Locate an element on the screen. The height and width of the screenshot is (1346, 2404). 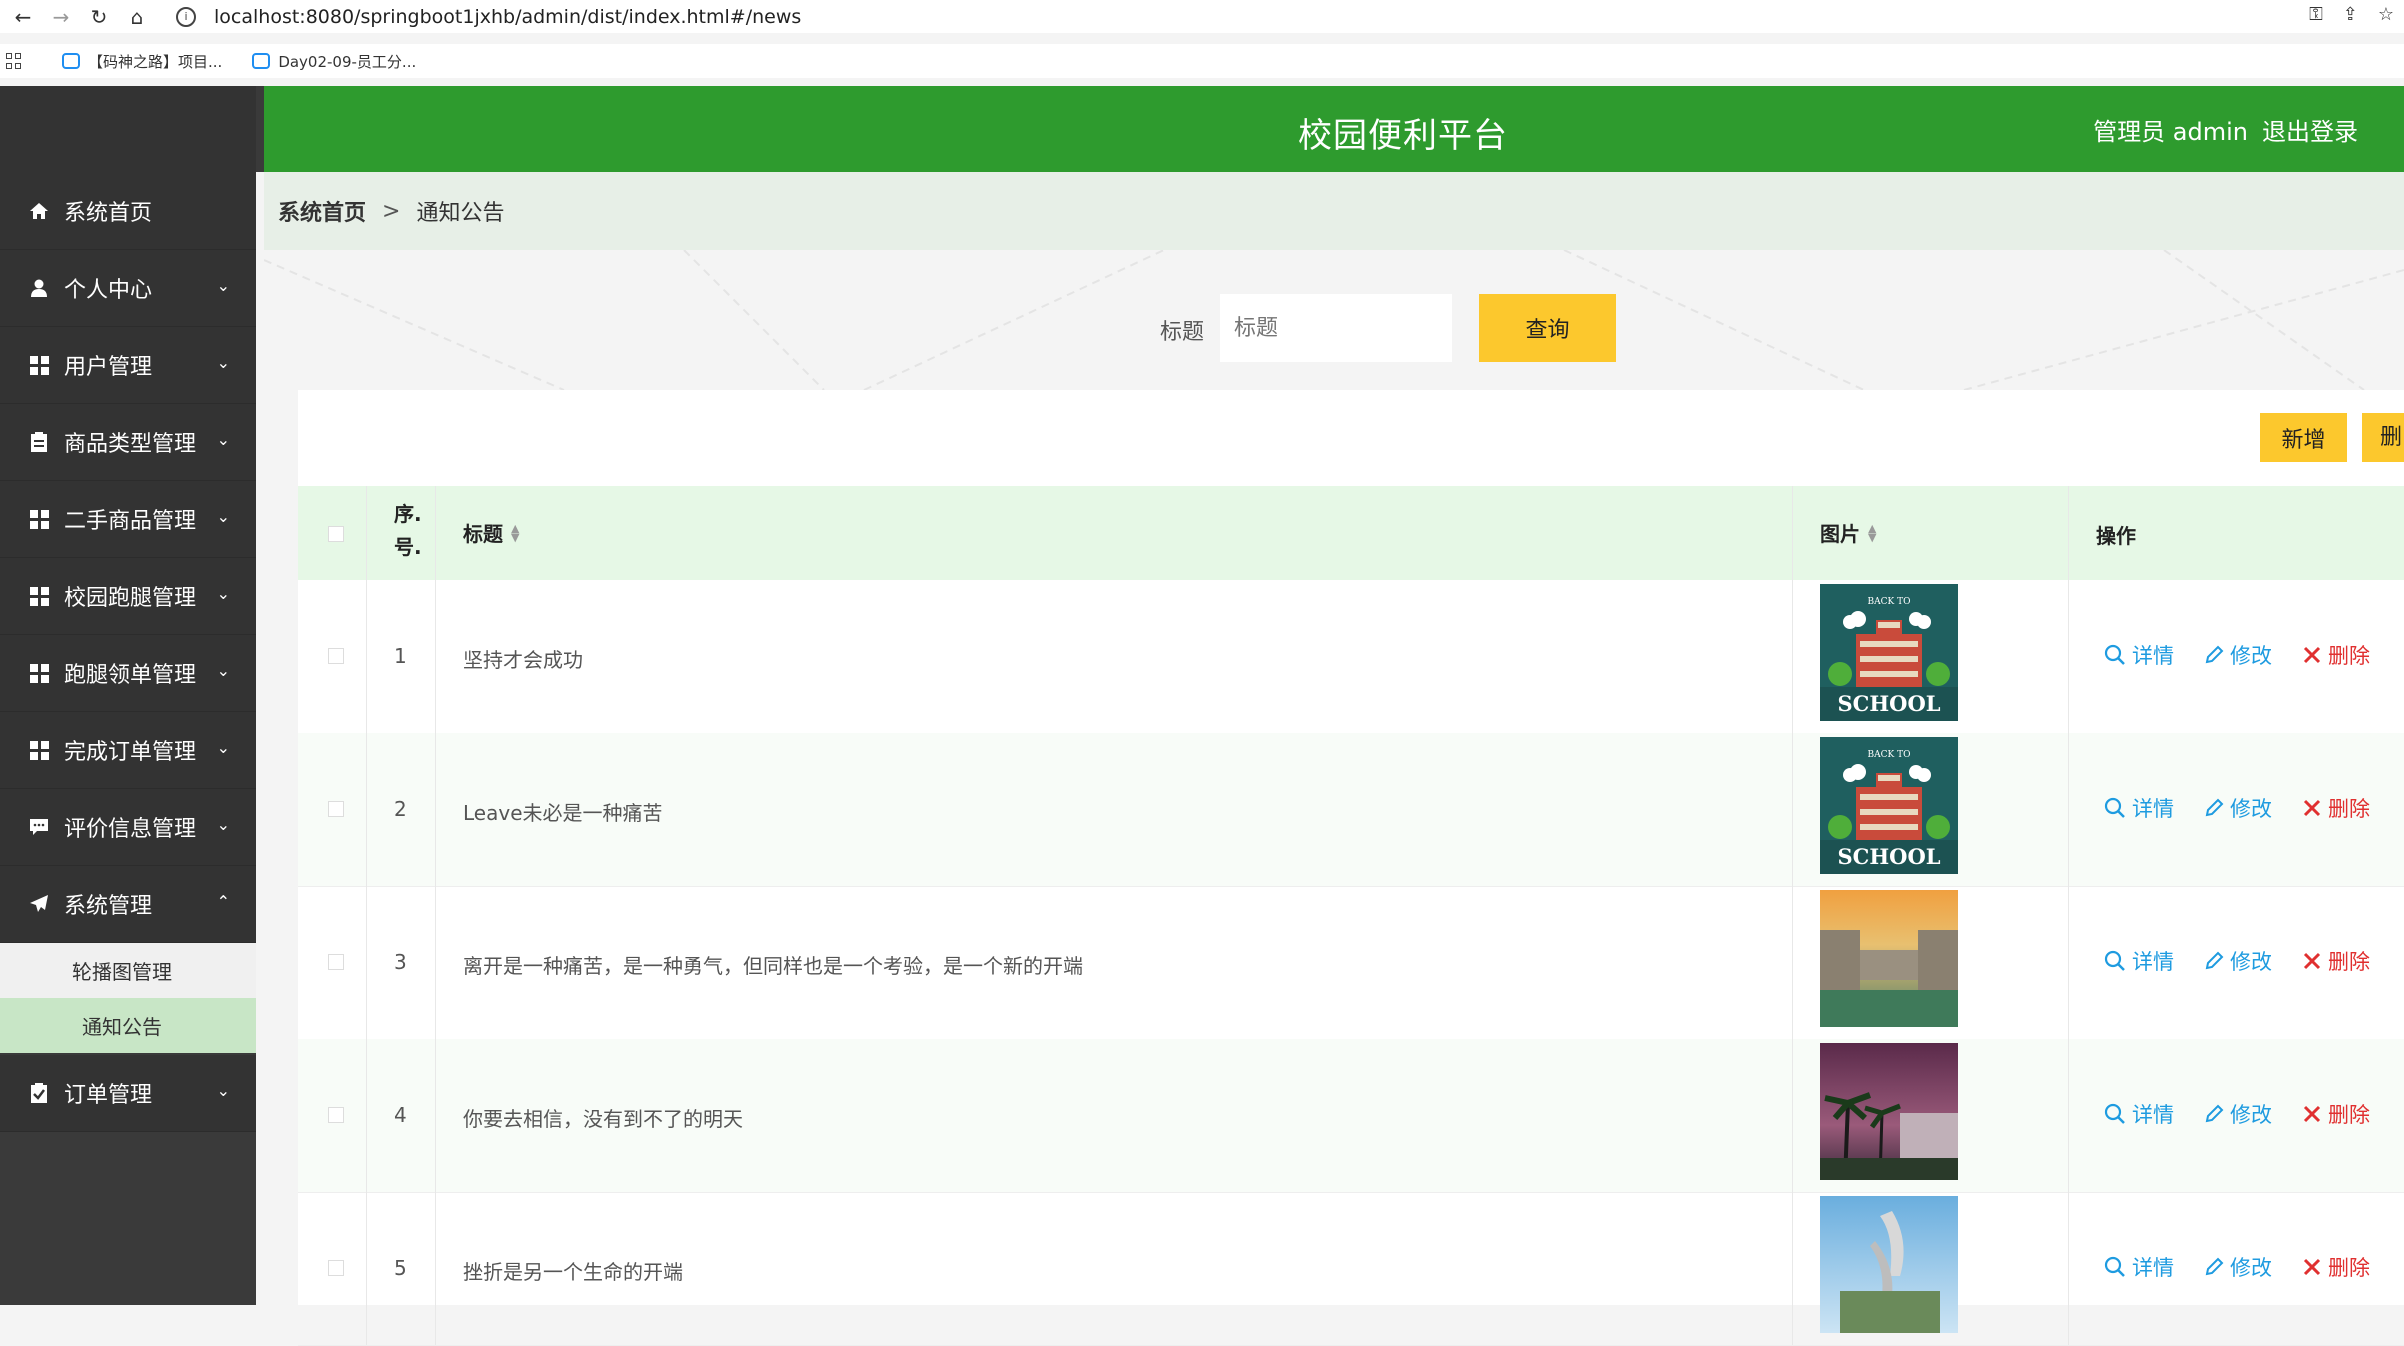
sidebar-item-orders: 订单管理 ⌄ is located at coordinates (128, 1093).